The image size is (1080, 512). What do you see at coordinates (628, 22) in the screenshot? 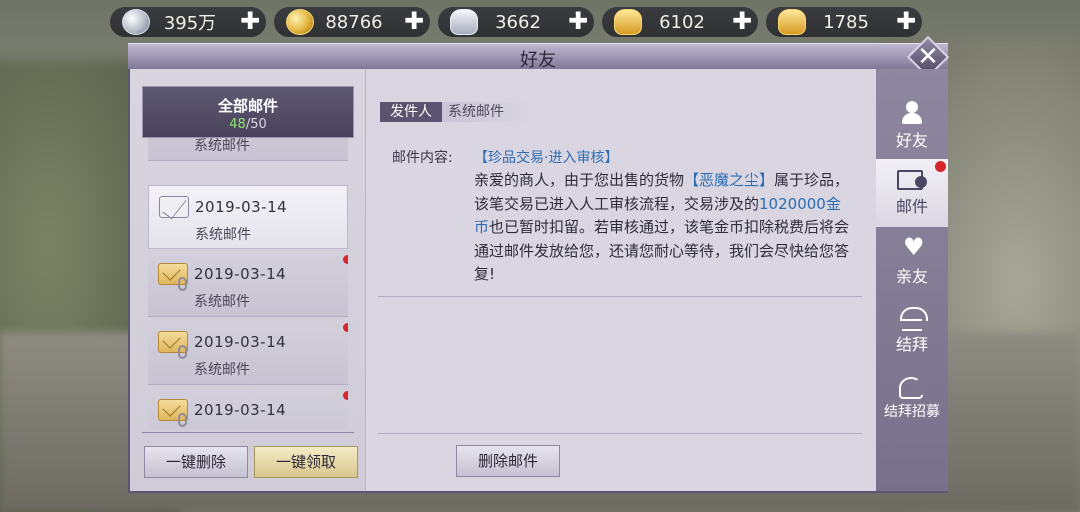
I see `gold-ingot-icon` at bounding box center [628, 22].